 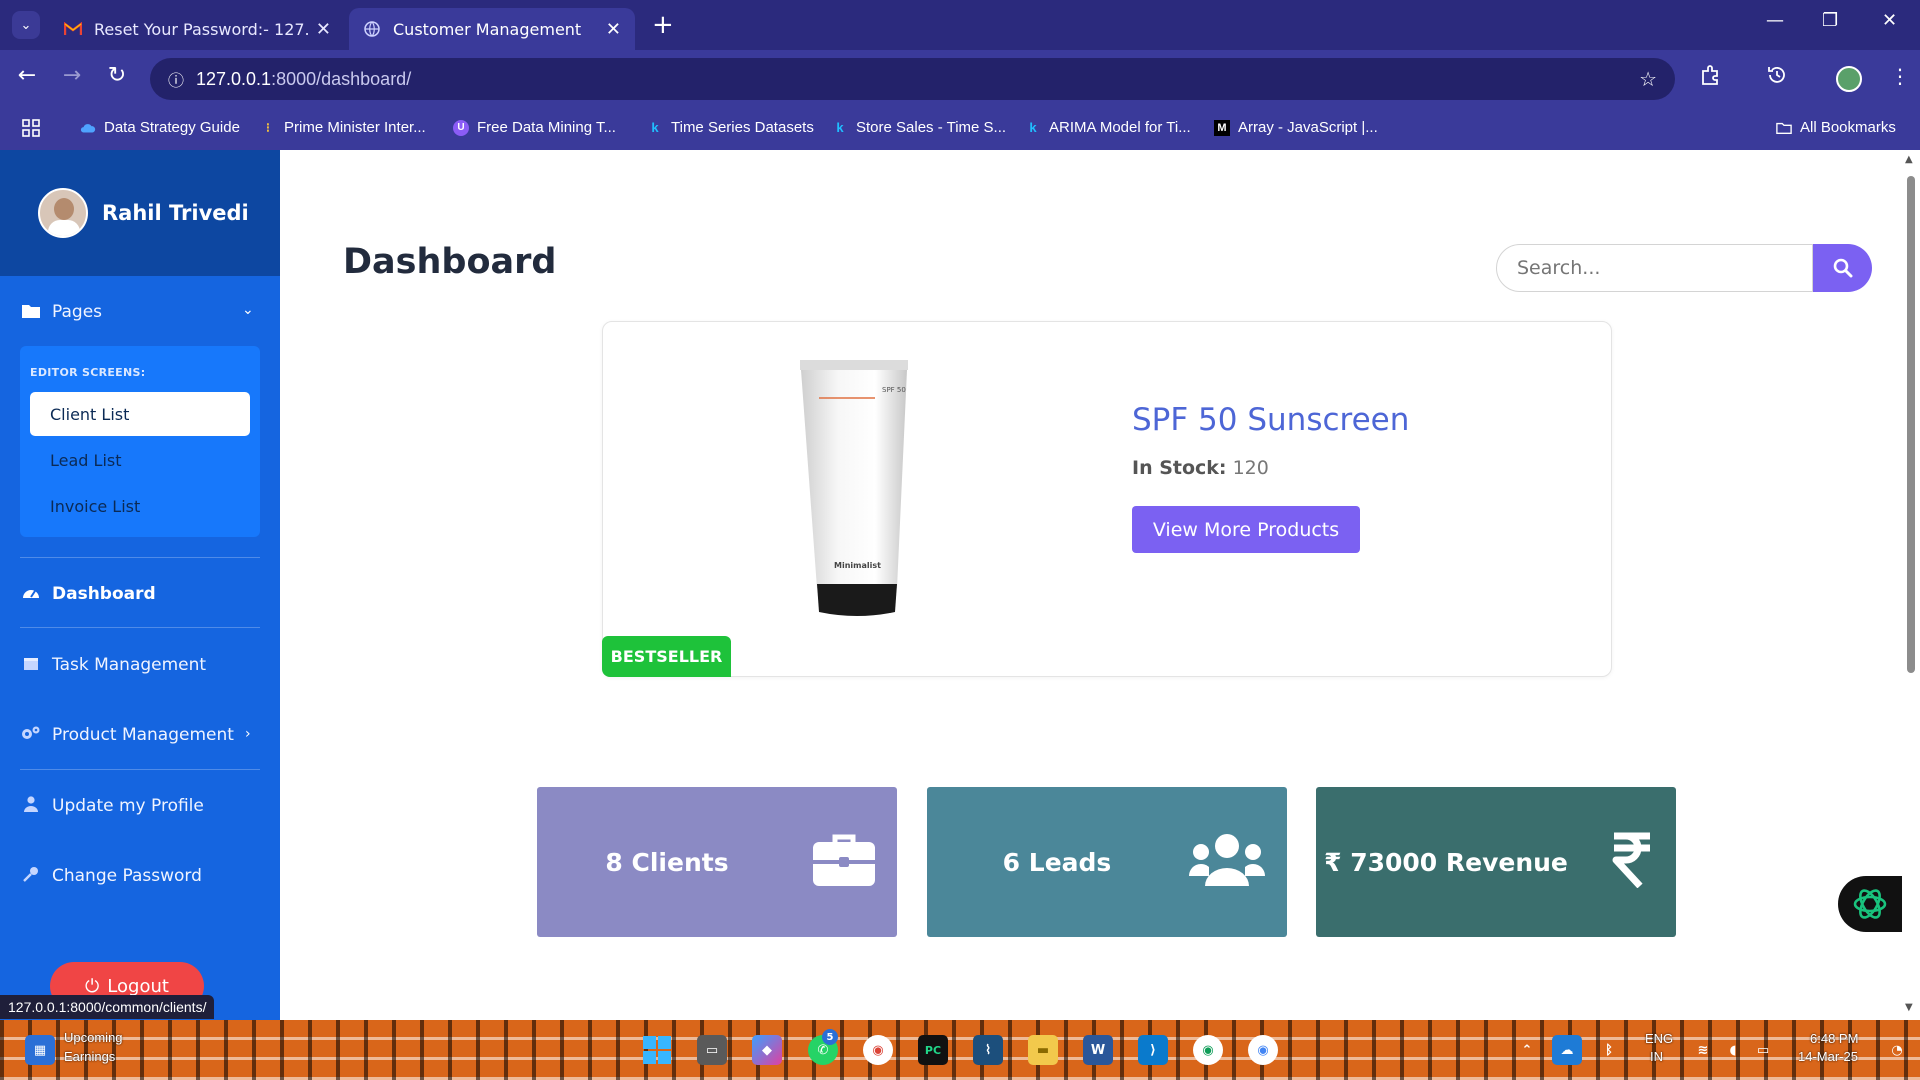 What do you see at coordinates (61, 312) in the screenshot?
I see `sidebar-item-pages: Pages` at bounding box center [61, 312].